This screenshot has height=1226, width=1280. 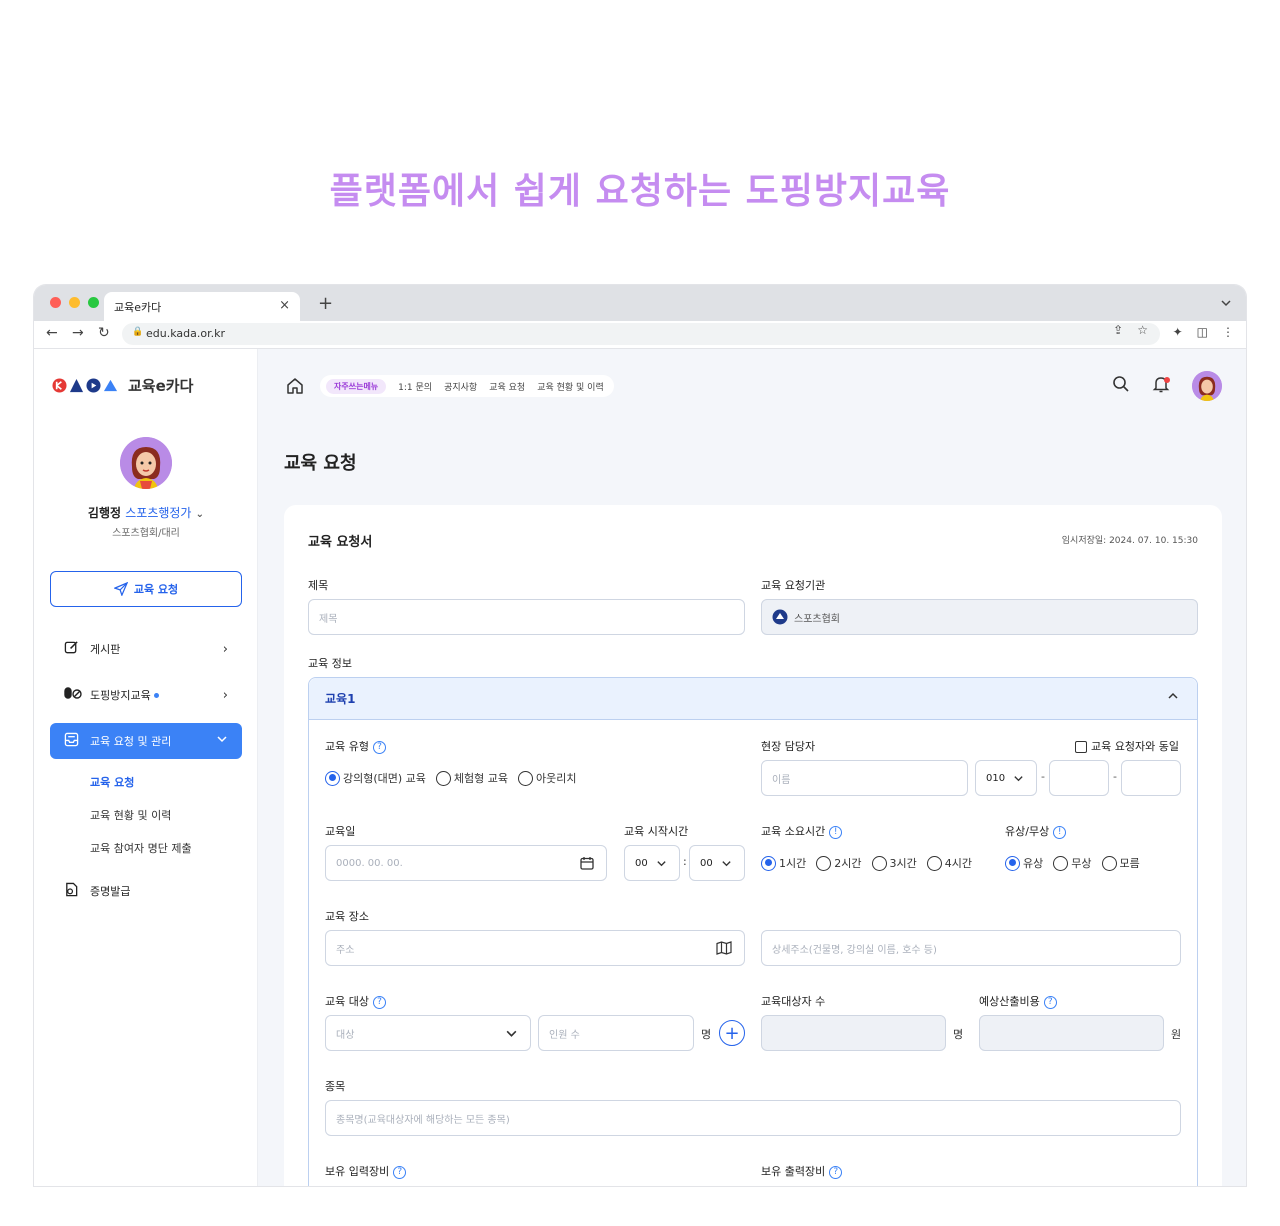 I want to click on duration-label-text: 교육 소요시간, so click(x=793, y=831).